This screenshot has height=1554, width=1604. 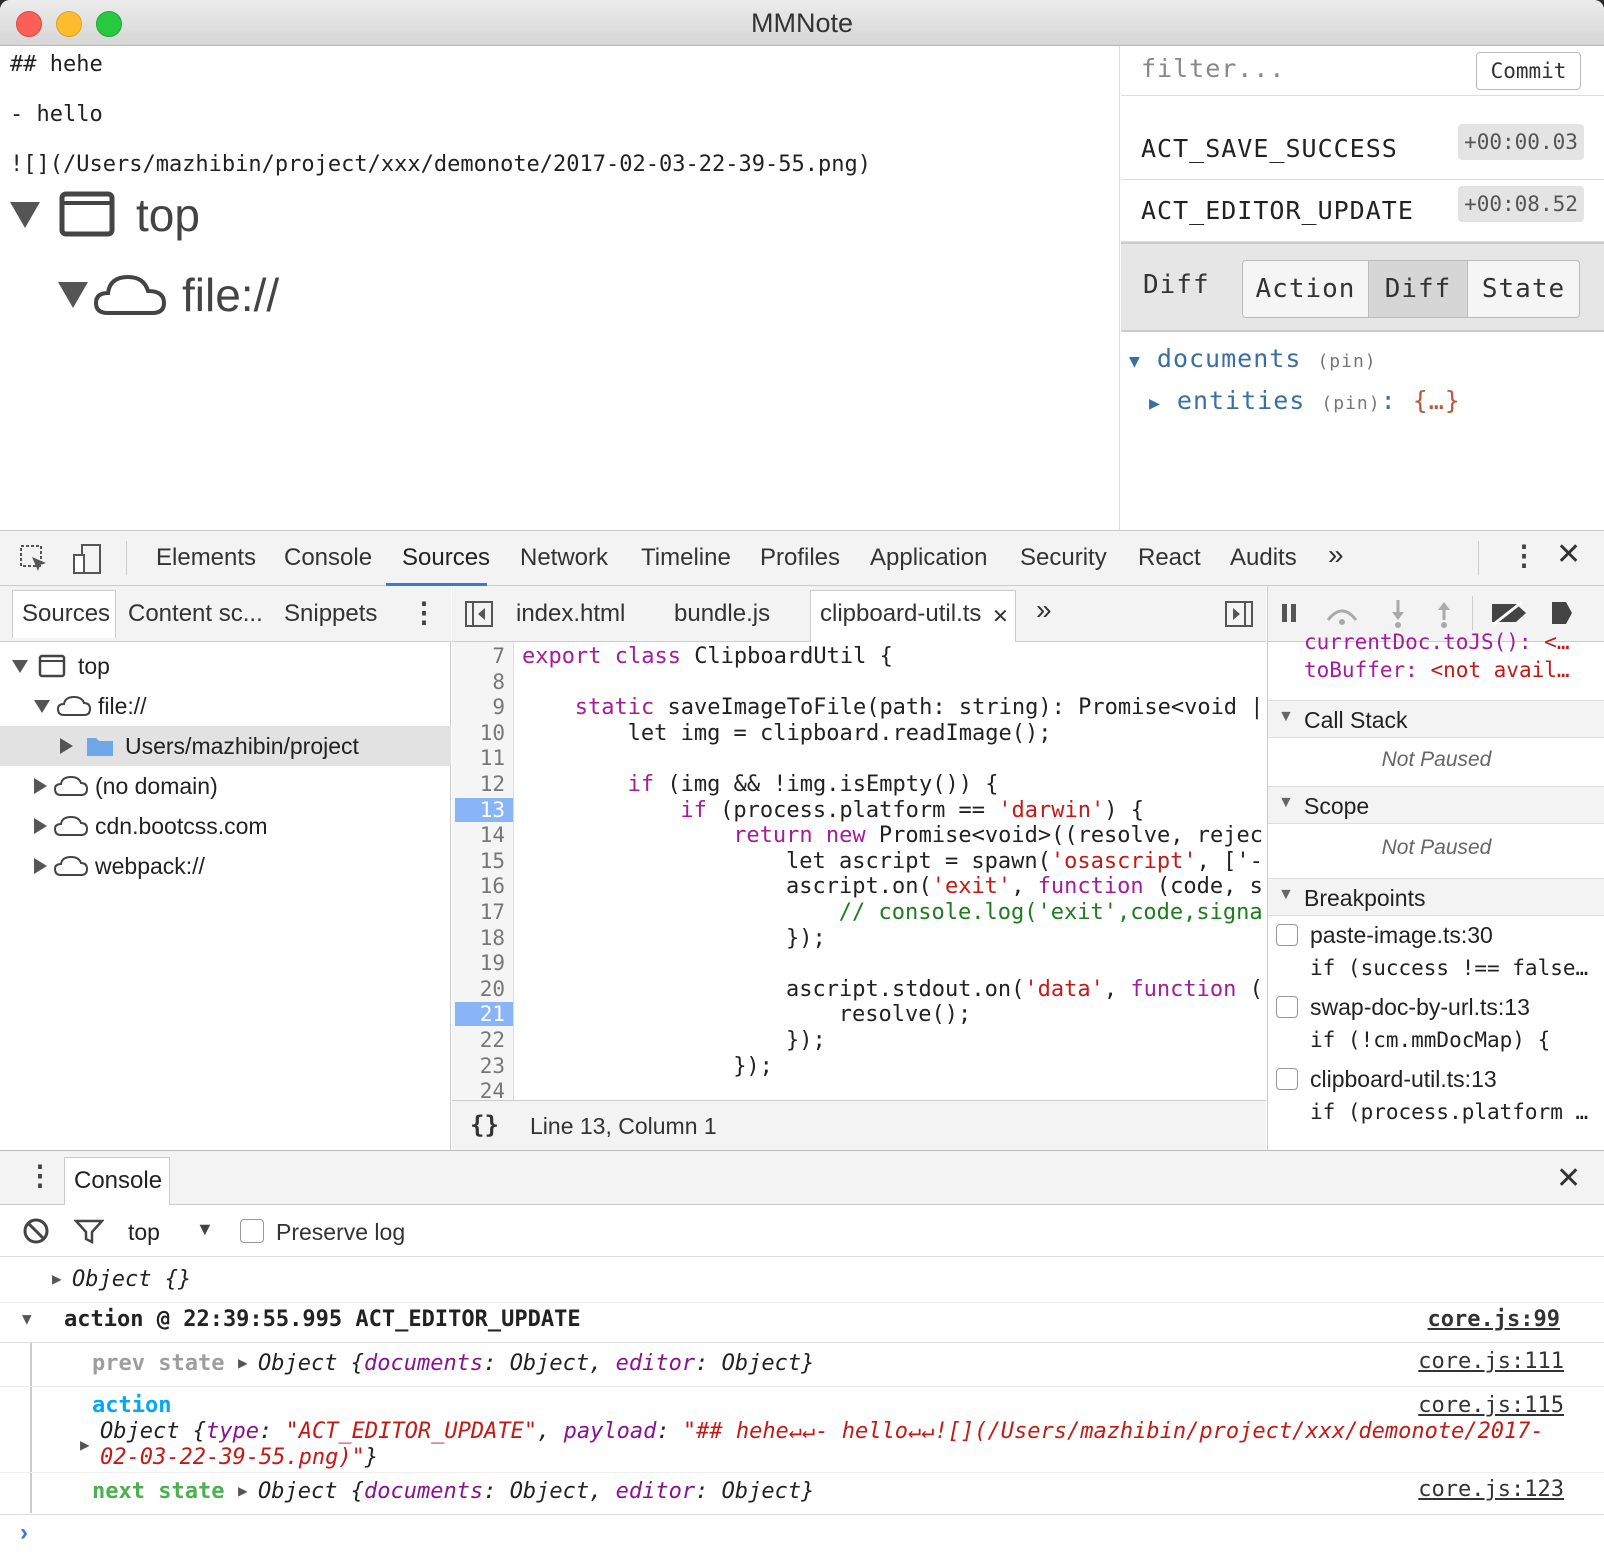 What do you see at coordinates (475, 682) in the screenshot?
I see `line-number: 8` at bounding box center [475, 682].